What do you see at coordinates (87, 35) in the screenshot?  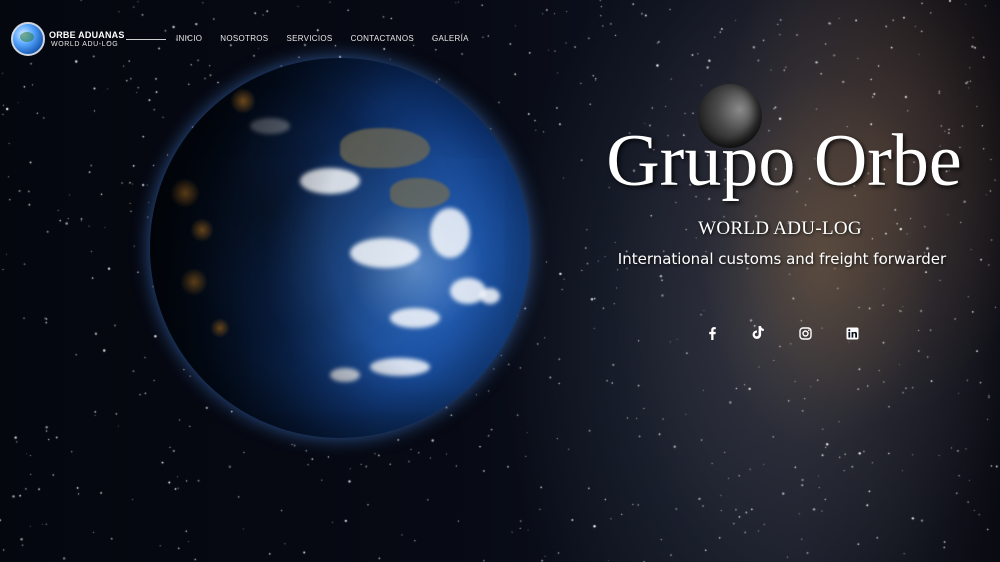 I see `brand-name: ORBE ADUANAS` at bounding box center [87, 35].